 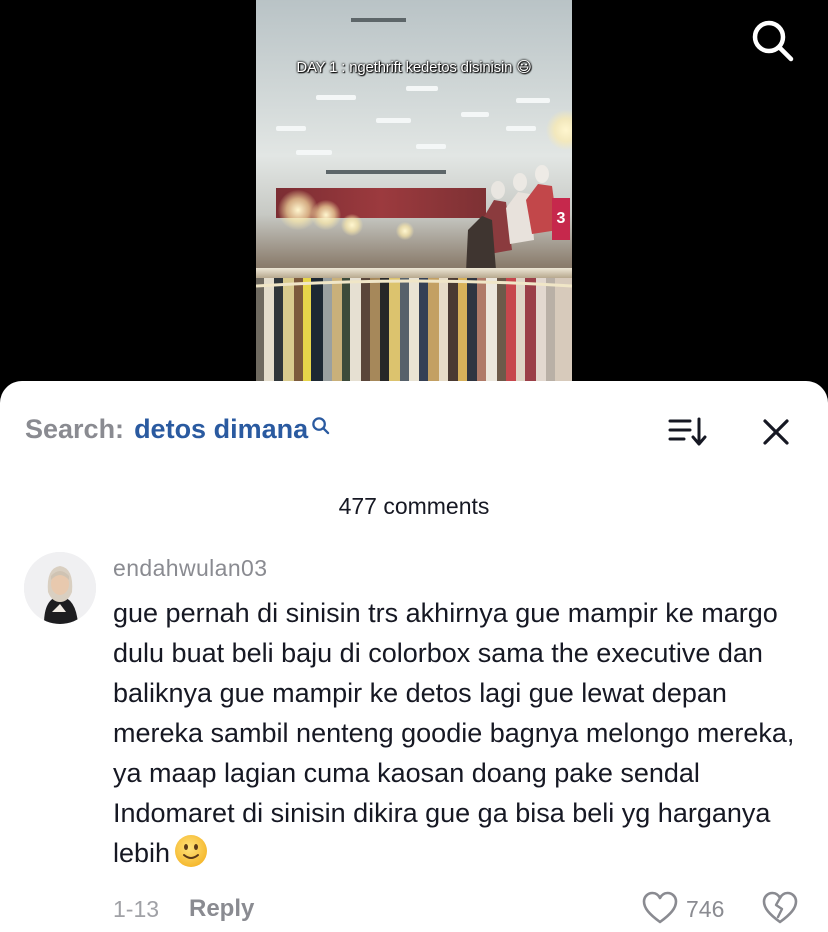 I want to click on comment-date: 1-13, so click(x=136, y=909).